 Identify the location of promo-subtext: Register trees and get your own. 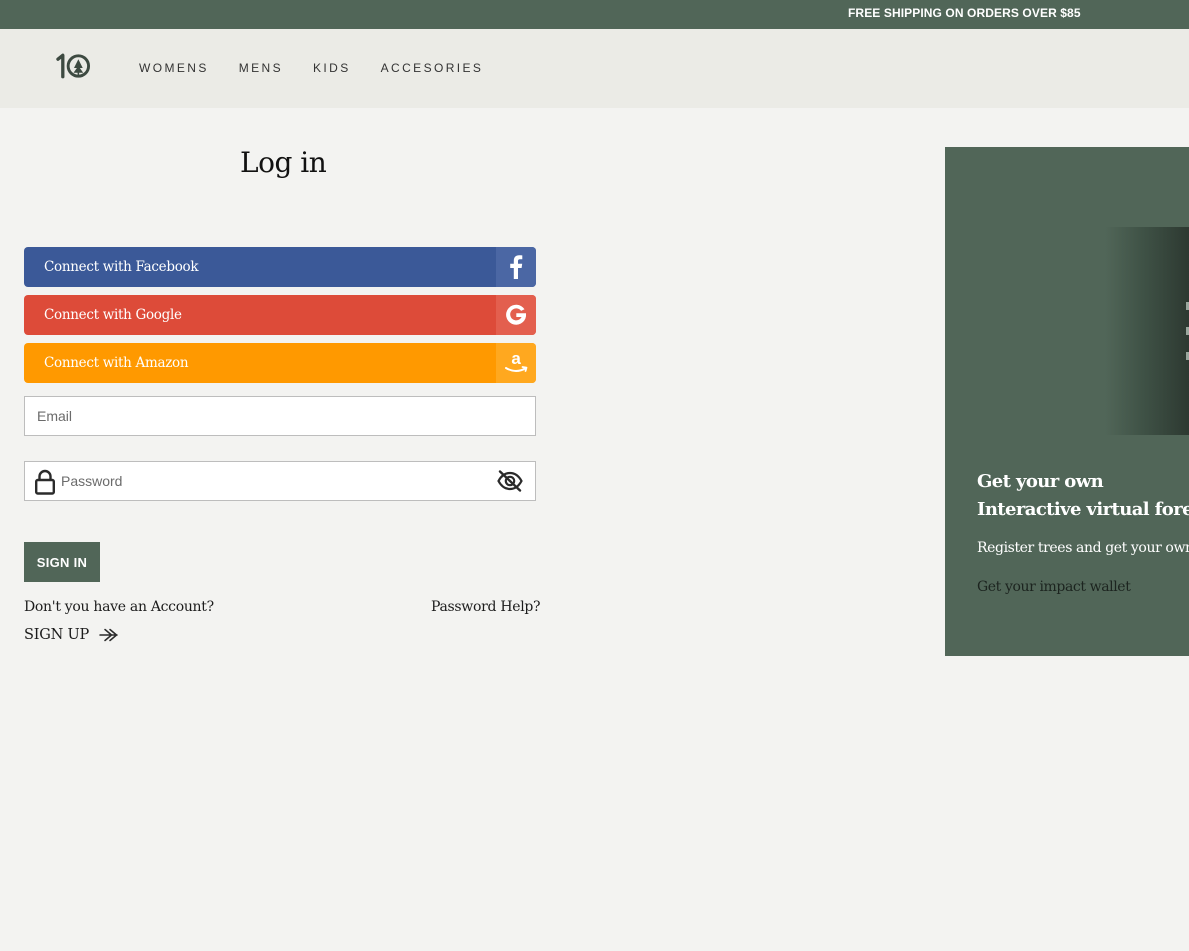
(1083, 548).